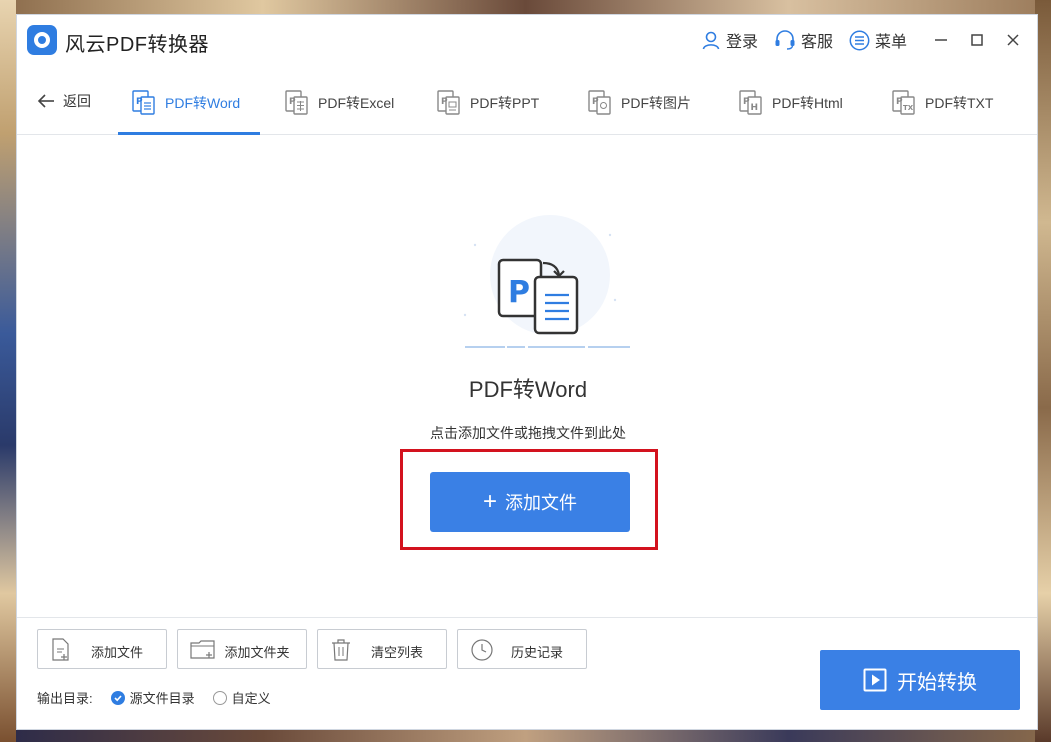  I want to click on customer-service-button: 客服, so click(803, 40).